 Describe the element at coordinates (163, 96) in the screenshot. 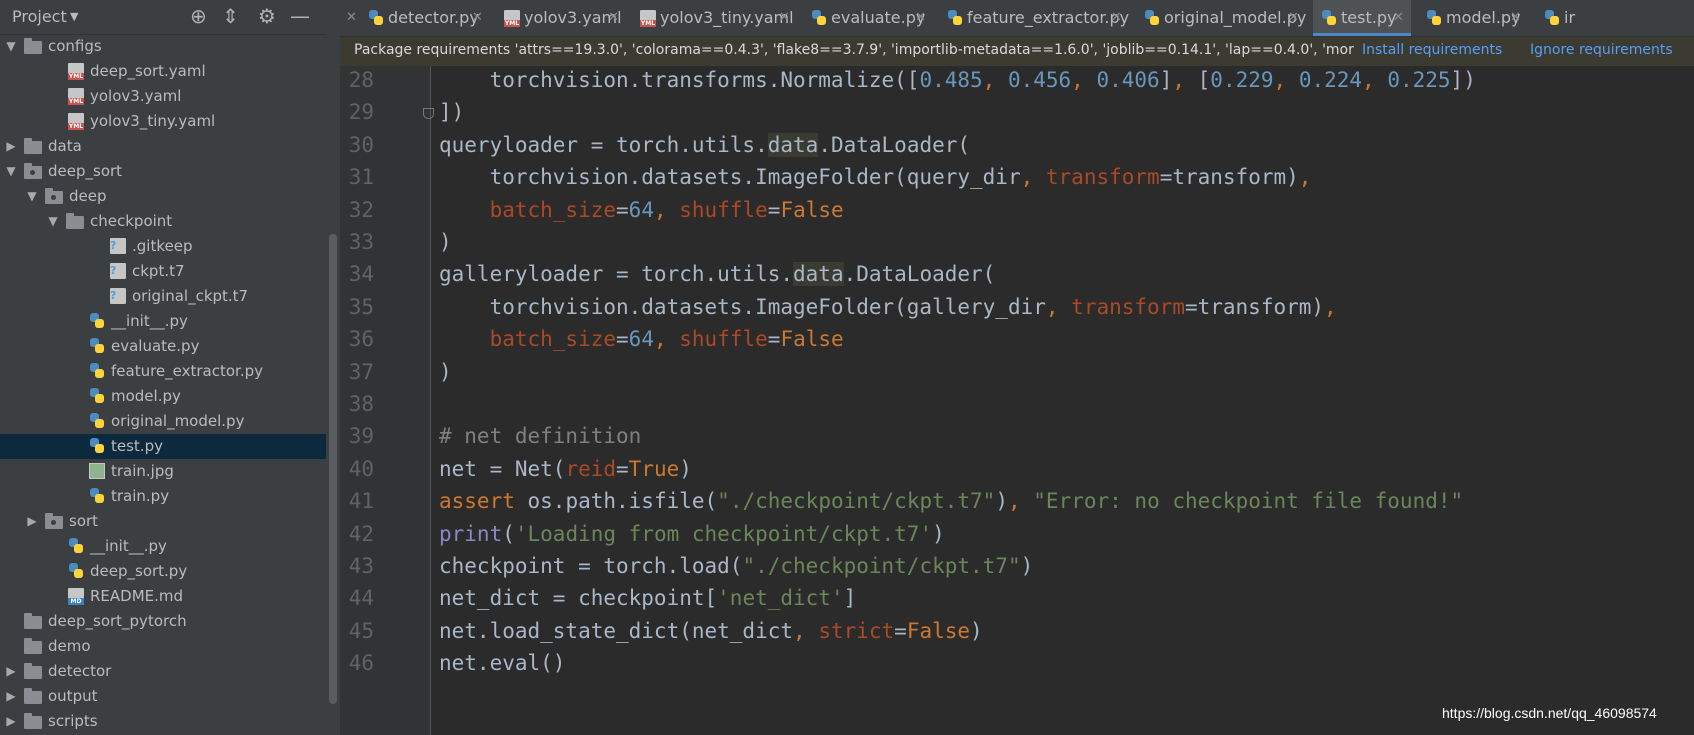

I see `tree-item: yolov3.yaml` at that location.